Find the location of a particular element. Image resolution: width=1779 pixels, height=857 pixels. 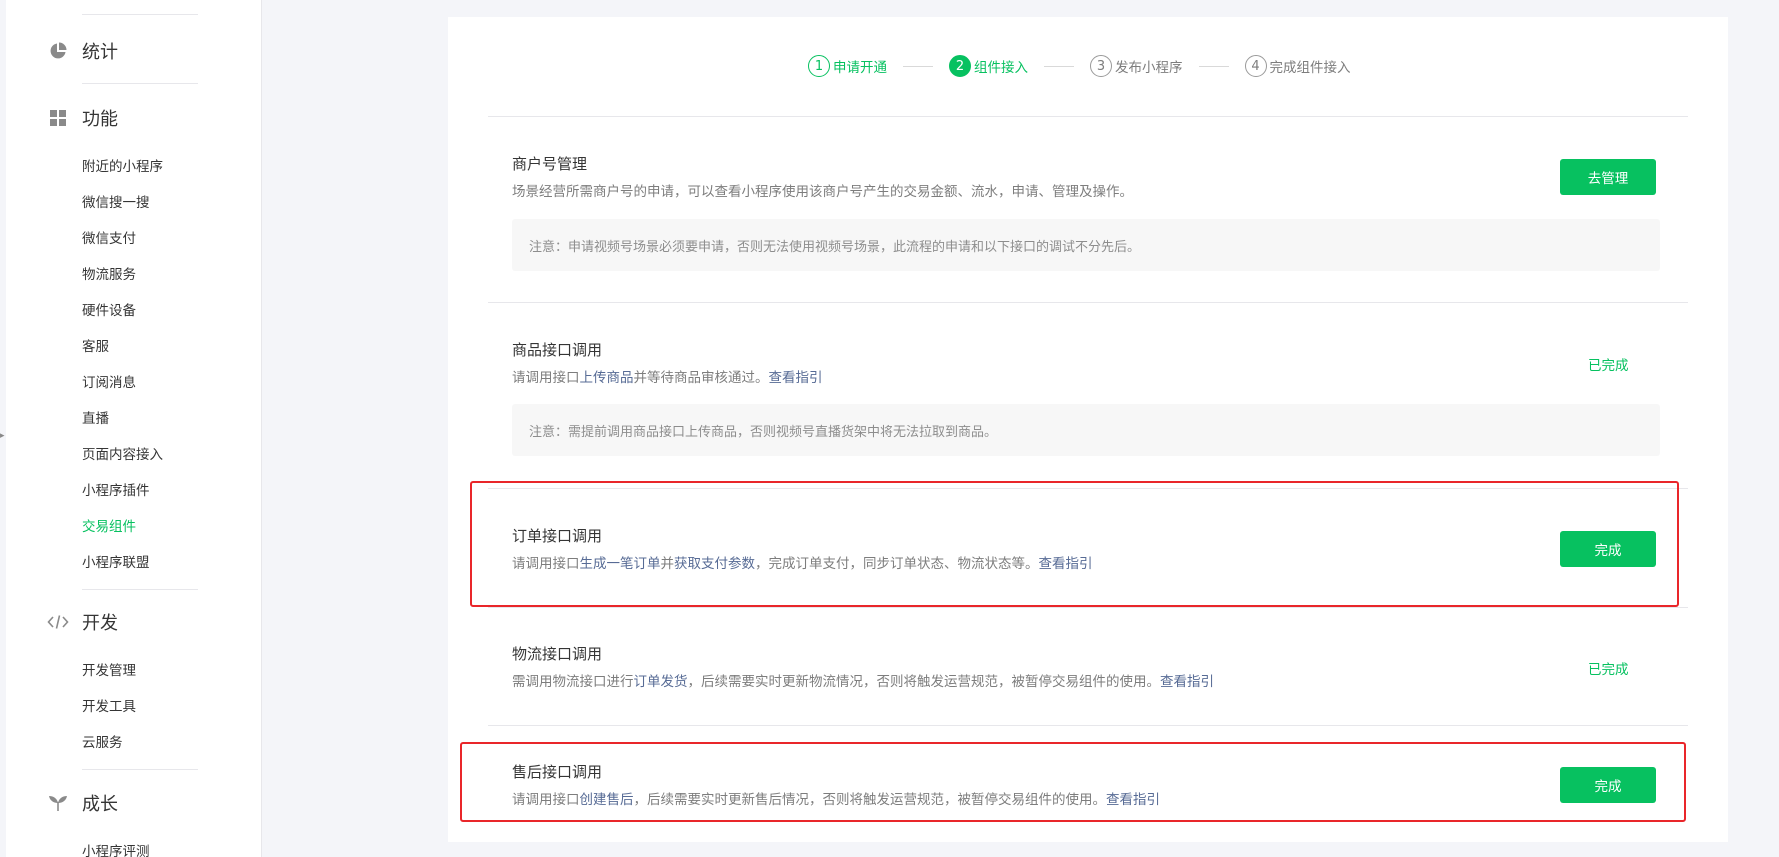

section-title: 商户号管理 is located at coordinates (550, 164).